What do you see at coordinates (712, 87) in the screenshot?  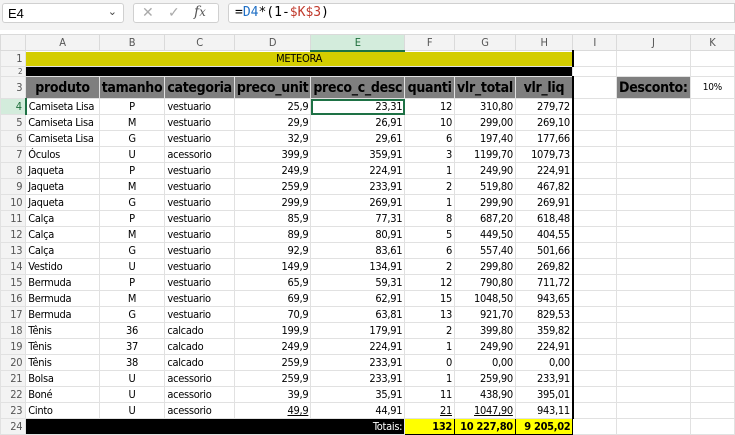 I see `discount-value: 10%` at bounding box center [712, 87].